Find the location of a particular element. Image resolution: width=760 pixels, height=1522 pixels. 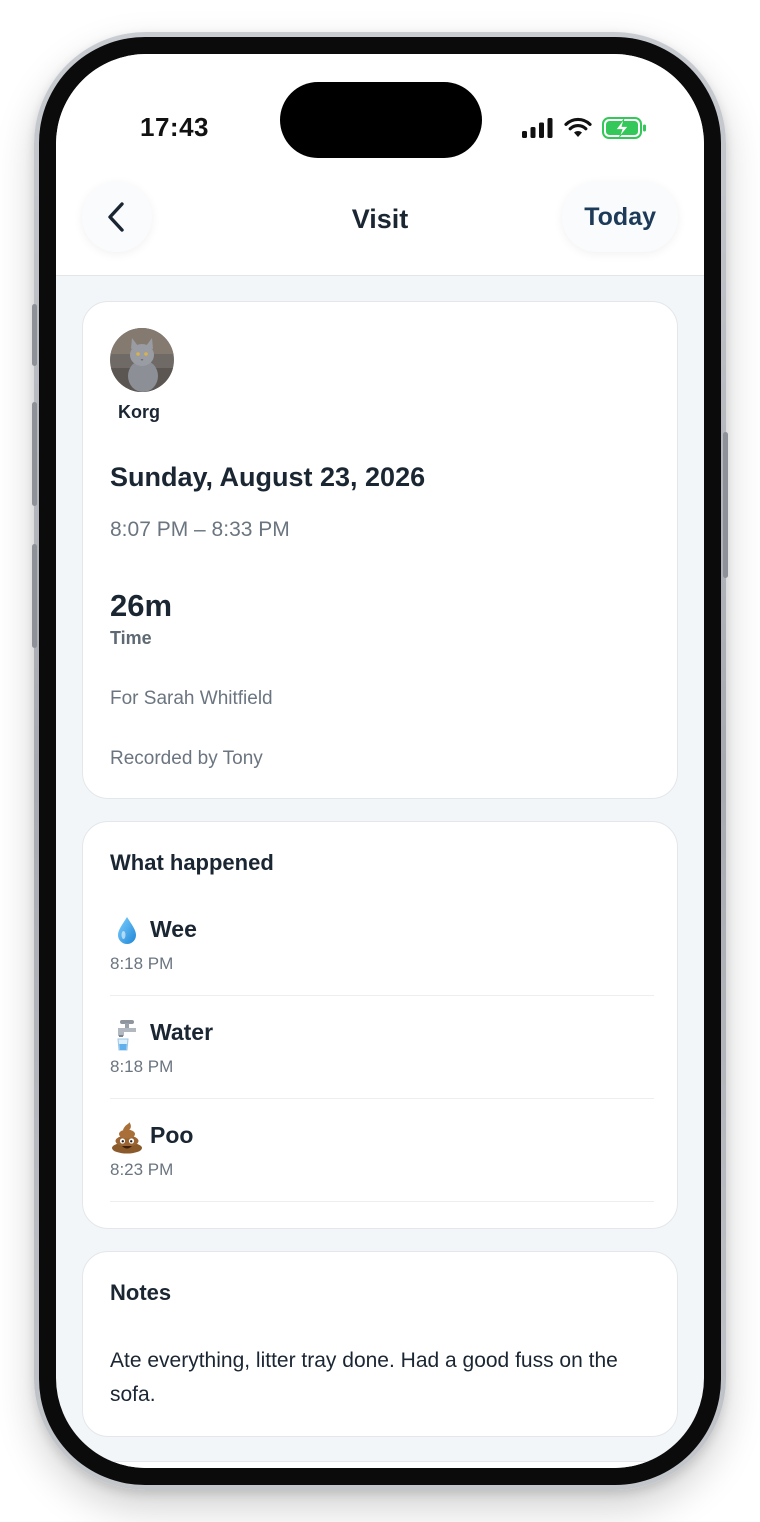

today-button: Today is located at coordinates (620, 217).